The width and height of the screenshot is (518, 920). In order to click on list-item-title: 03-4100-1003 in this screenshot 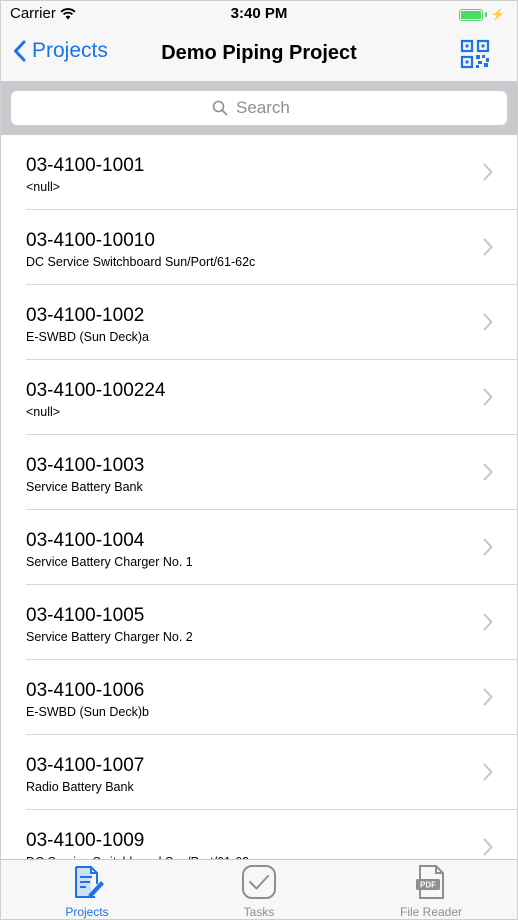, I will do `click(85, 465)`.